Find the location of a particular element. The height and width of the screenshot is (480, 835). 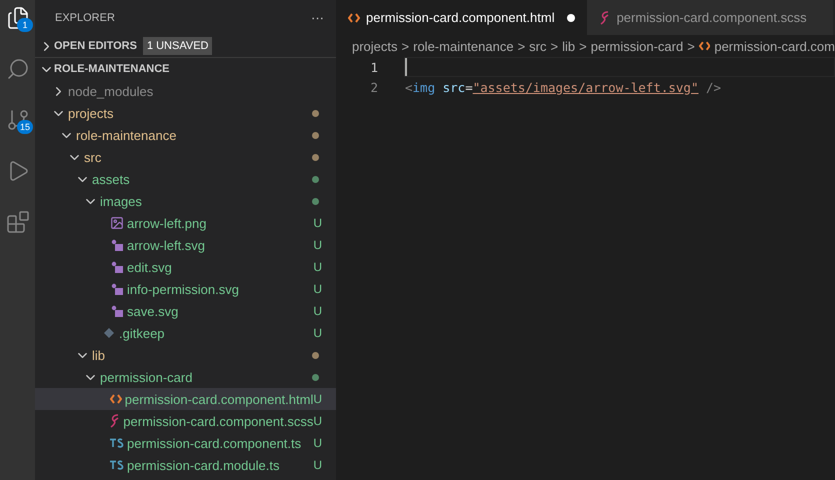

folder-name: node_modules is located at coordinates (111, 91).